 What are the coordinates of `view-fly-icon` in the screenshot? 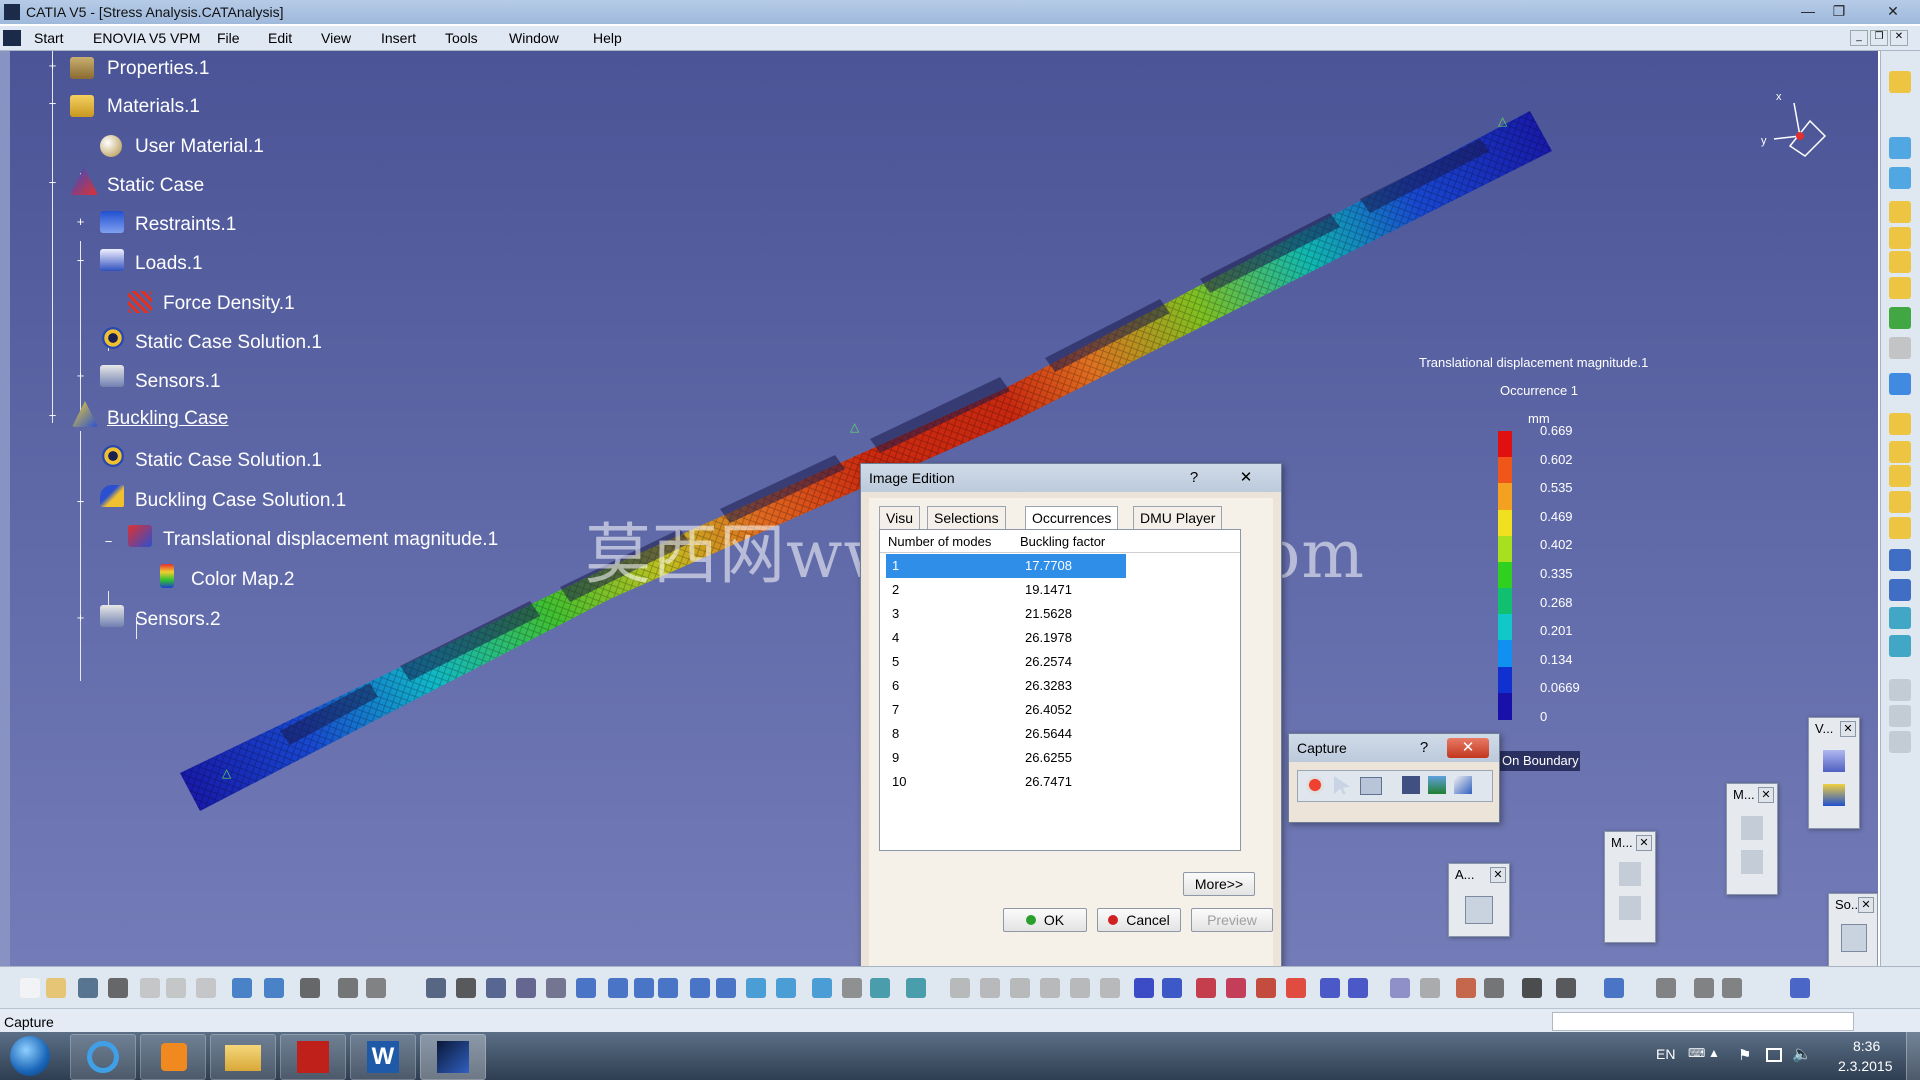 It's located at (1834, 795).